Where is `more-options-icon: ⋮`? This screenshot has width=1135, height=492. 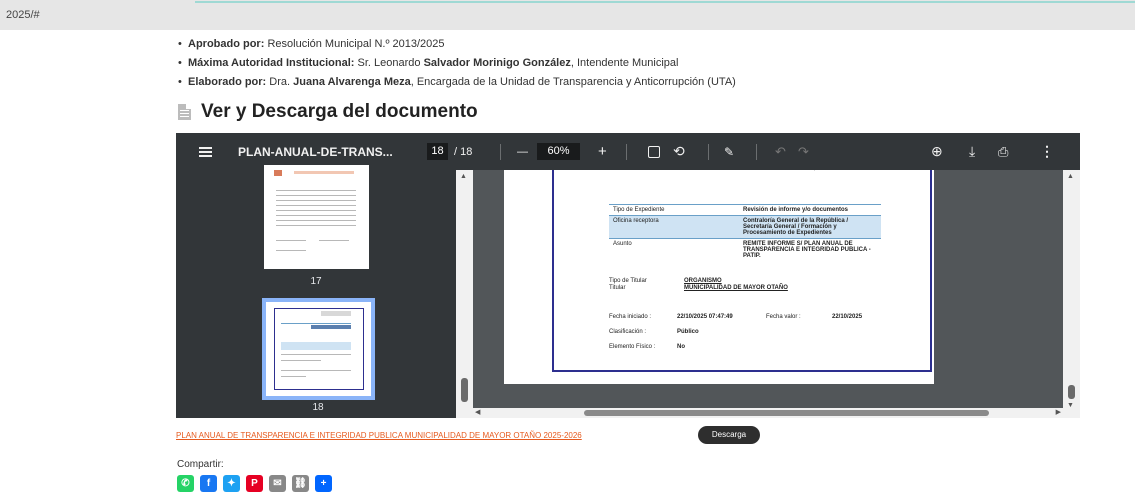 more-options-icon: ⋮ is located at coordinates (1047, 151).